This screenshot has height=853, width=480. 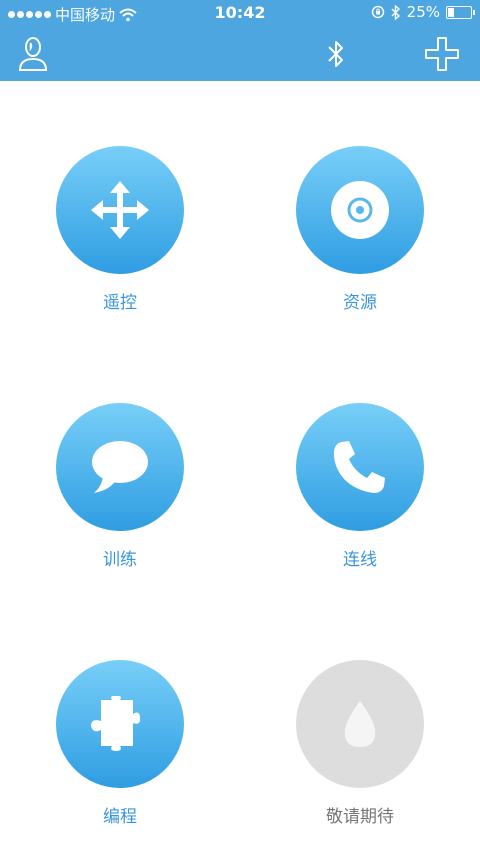 I want to click on tile-coming-soon: 敬请期待, so click(x=360, y=743).